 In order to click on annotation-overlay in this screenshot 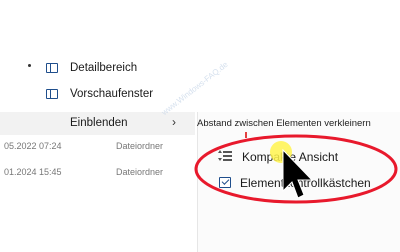, I will do `click(296, 169)`.